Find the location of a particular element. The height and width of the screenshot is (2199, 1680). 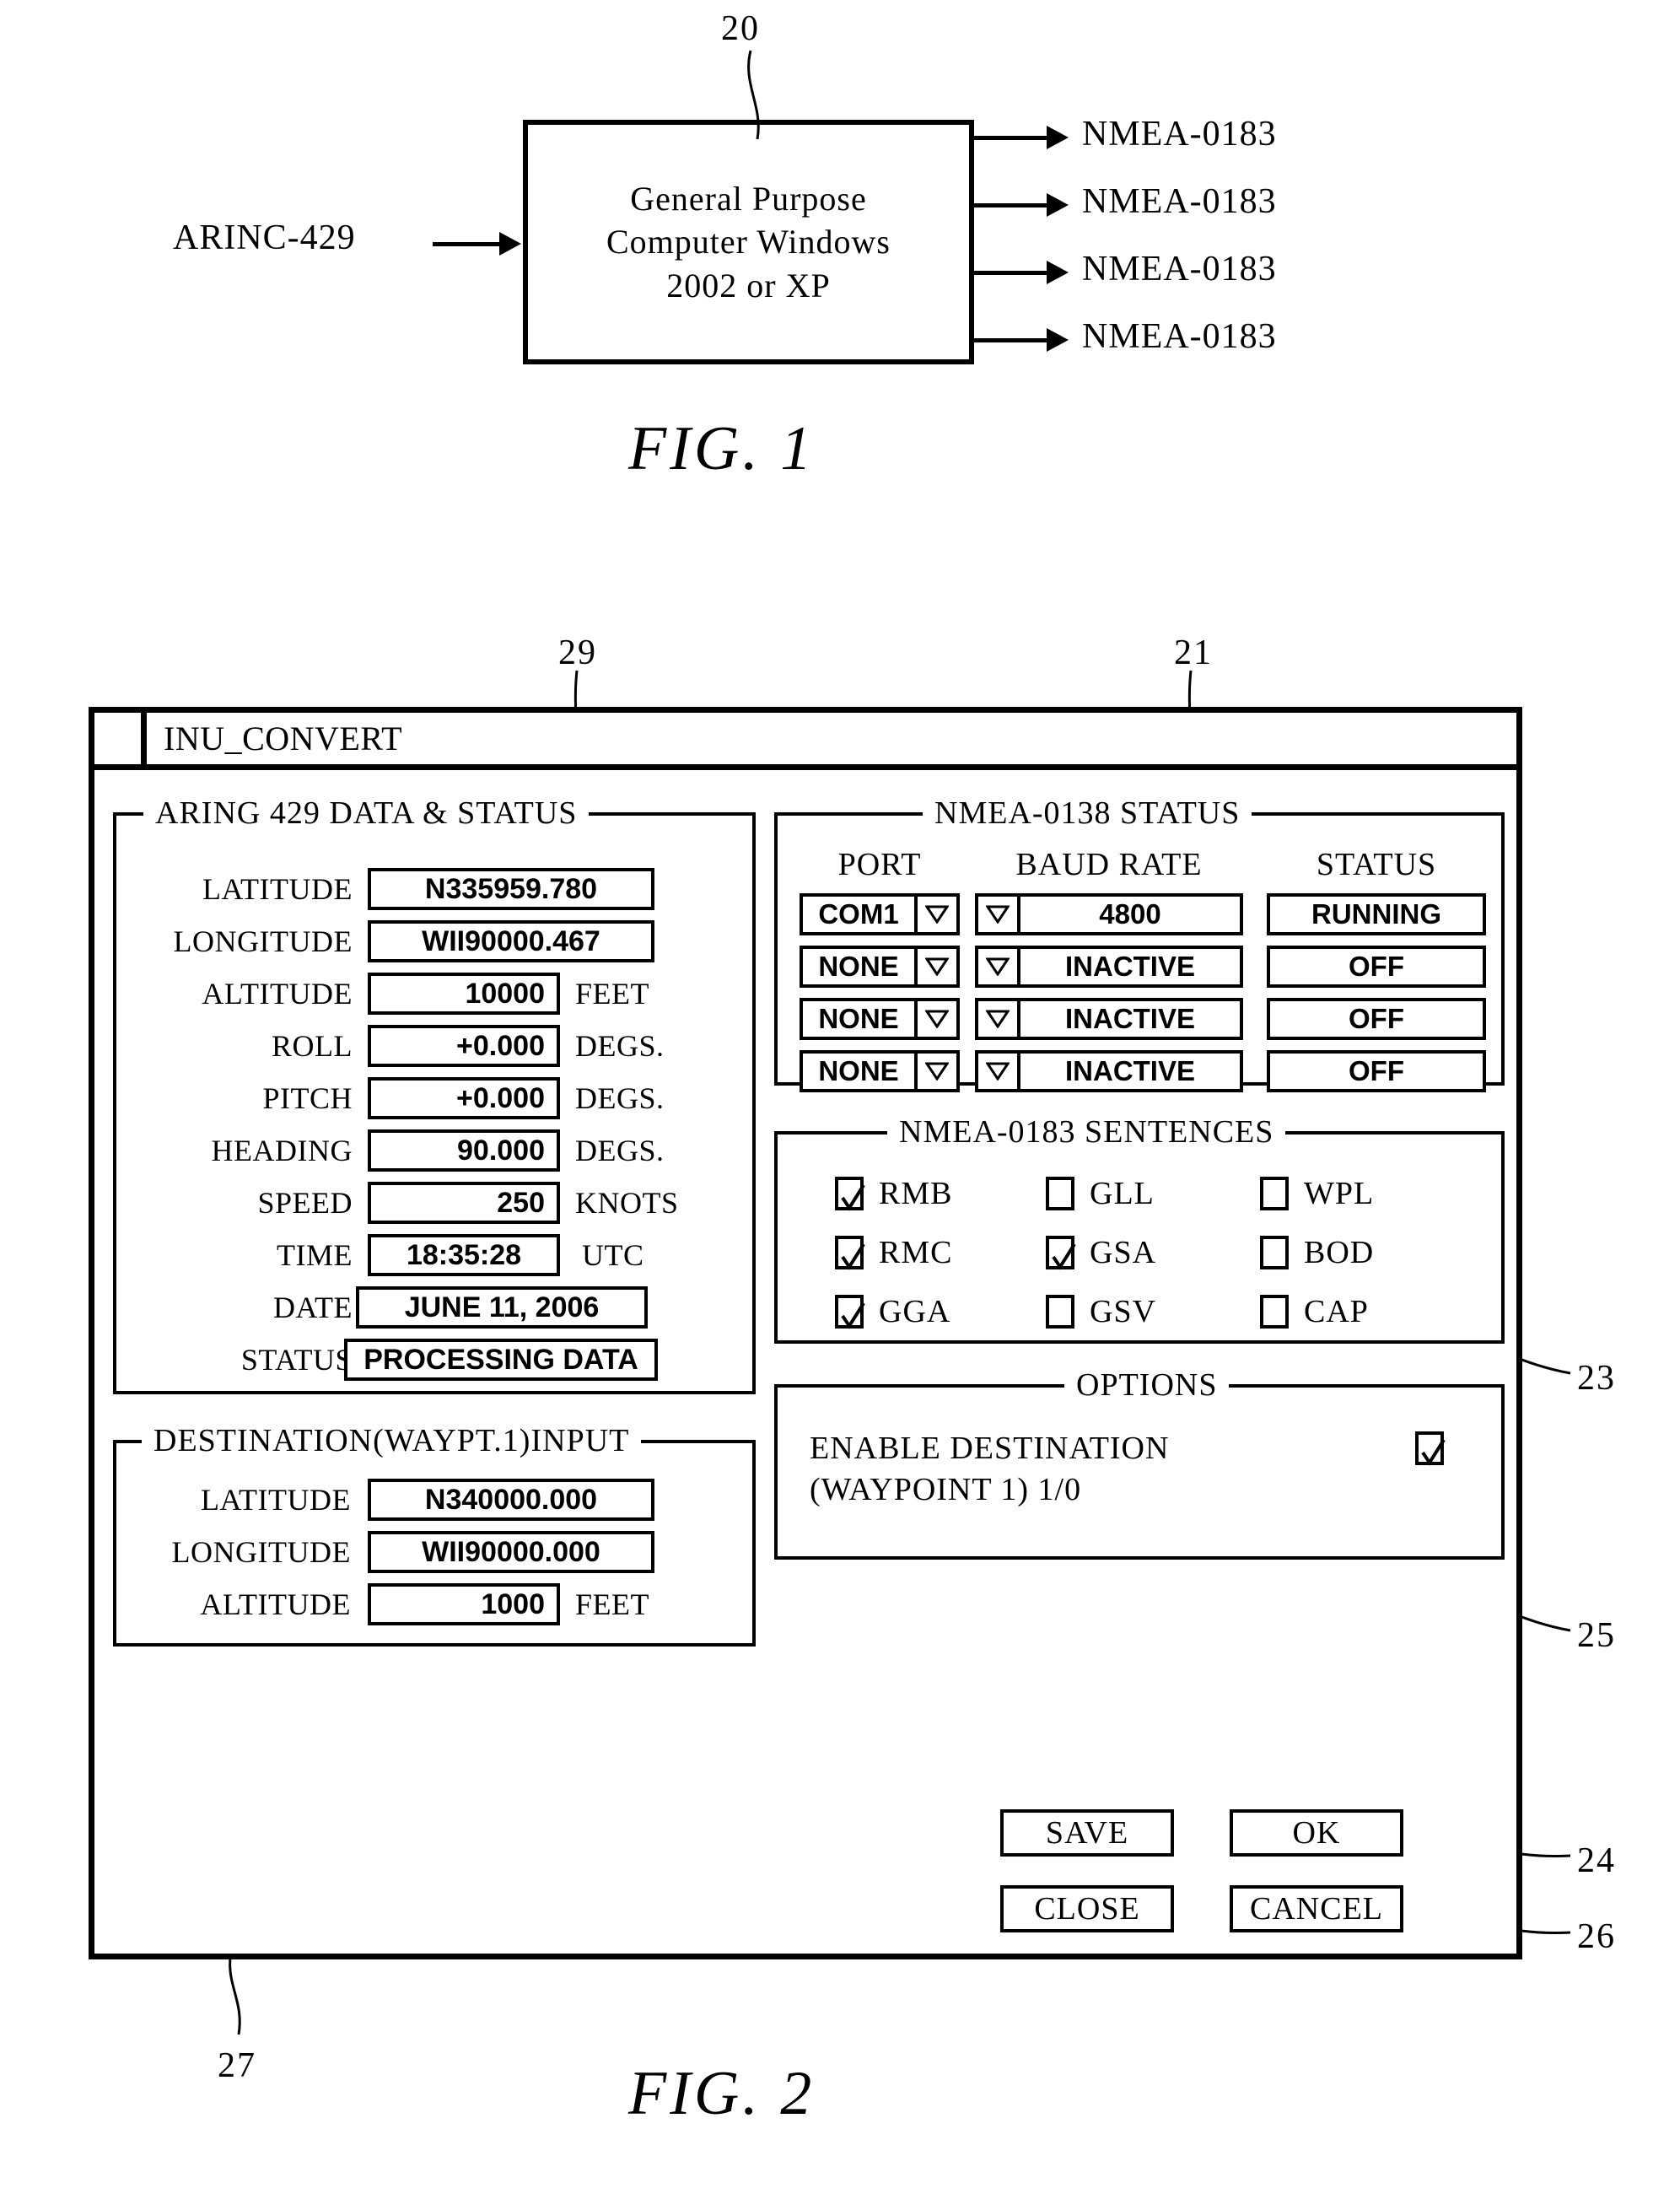

close-button: CLOSE is located at coordinates (1087, 1908).